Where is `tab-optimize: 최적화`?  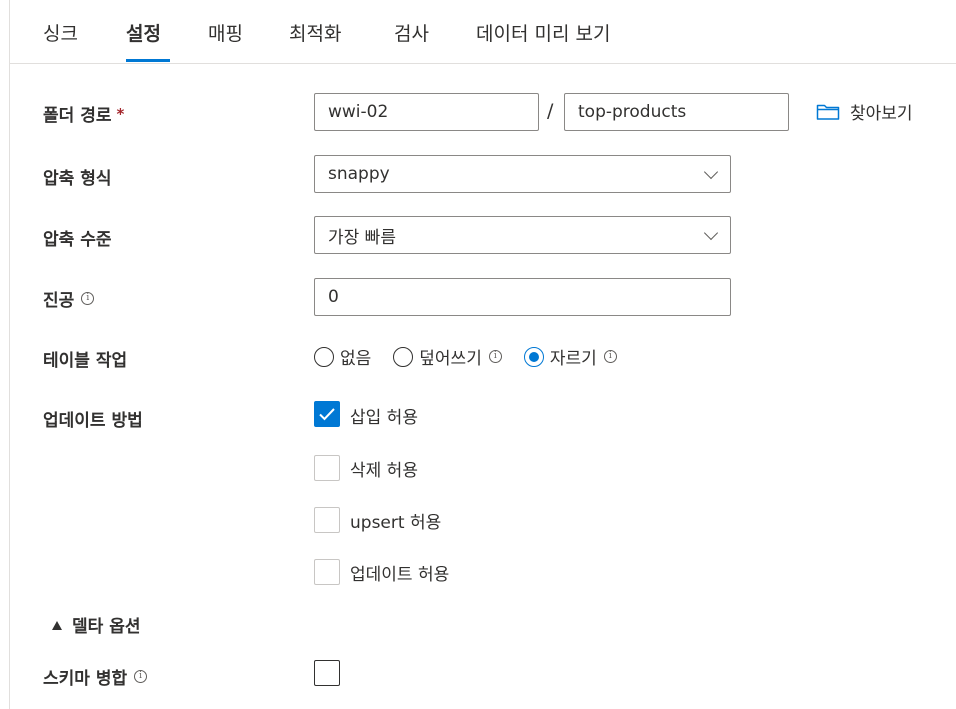
tab-optimize: 최적화 is located at coordinates (315, 32).